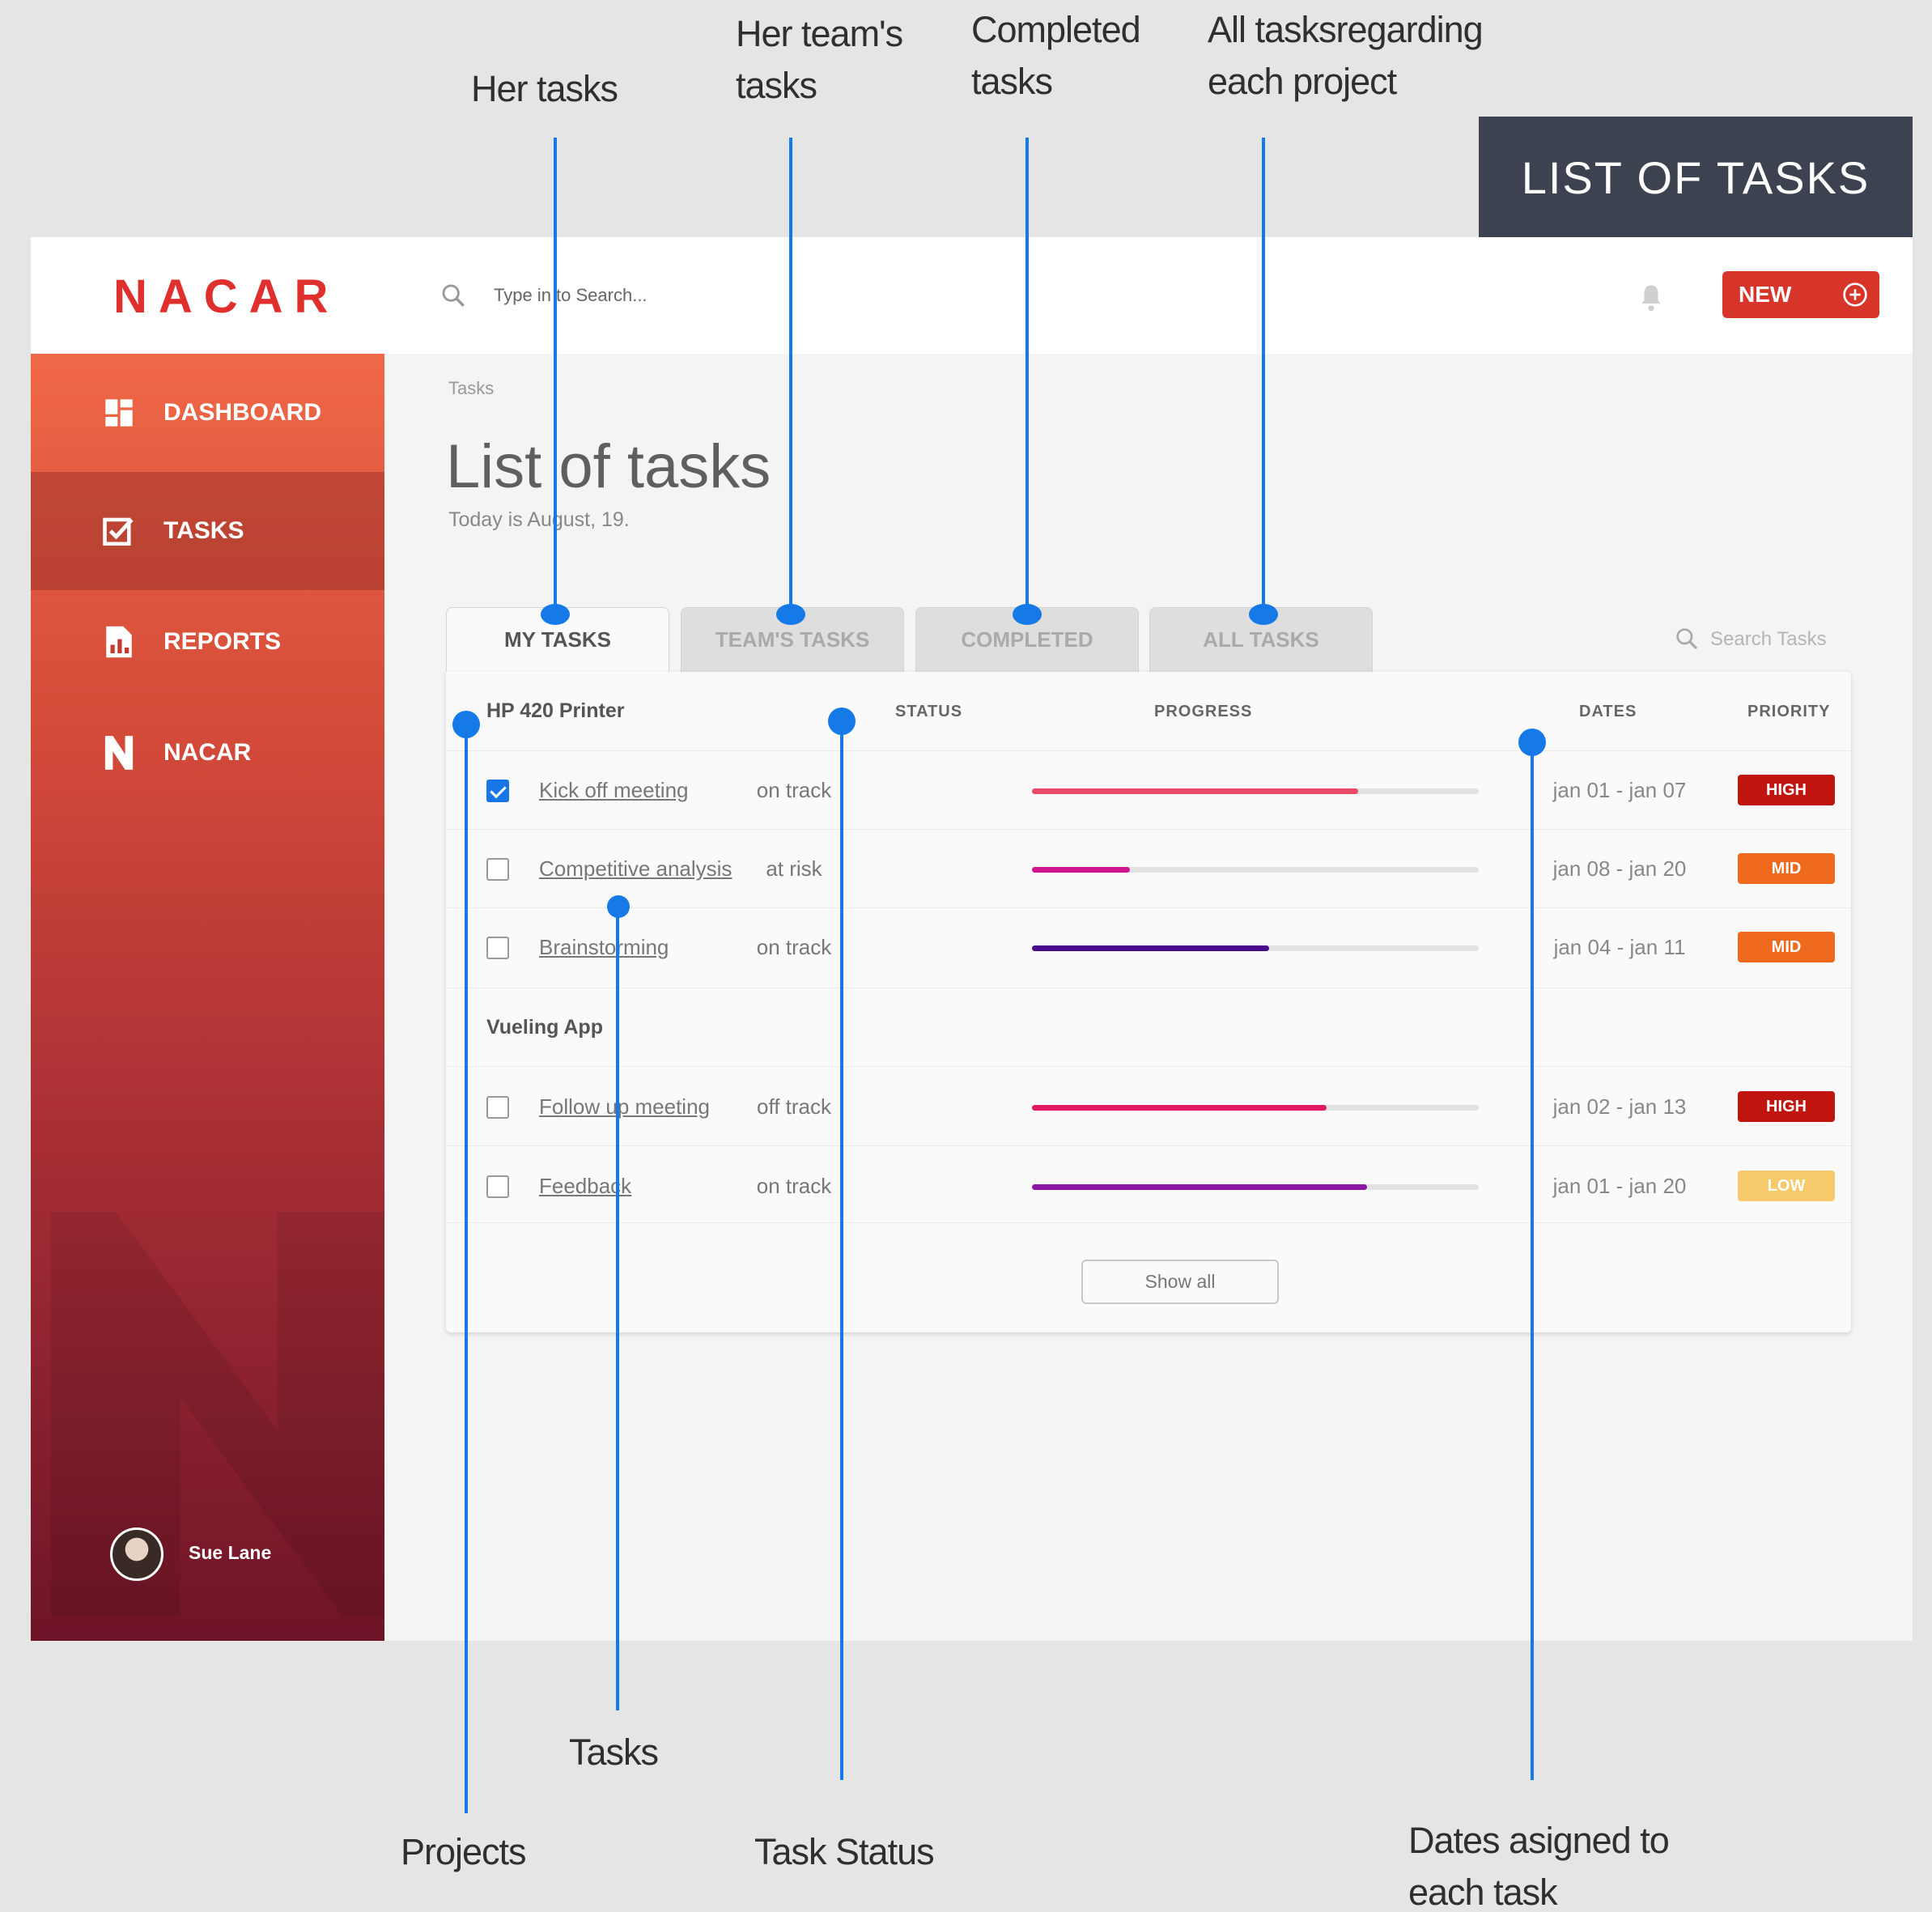 This screenshot has width=1932, height=1912. I want to click on breadcrumb: Tasks, so click(471, 388).